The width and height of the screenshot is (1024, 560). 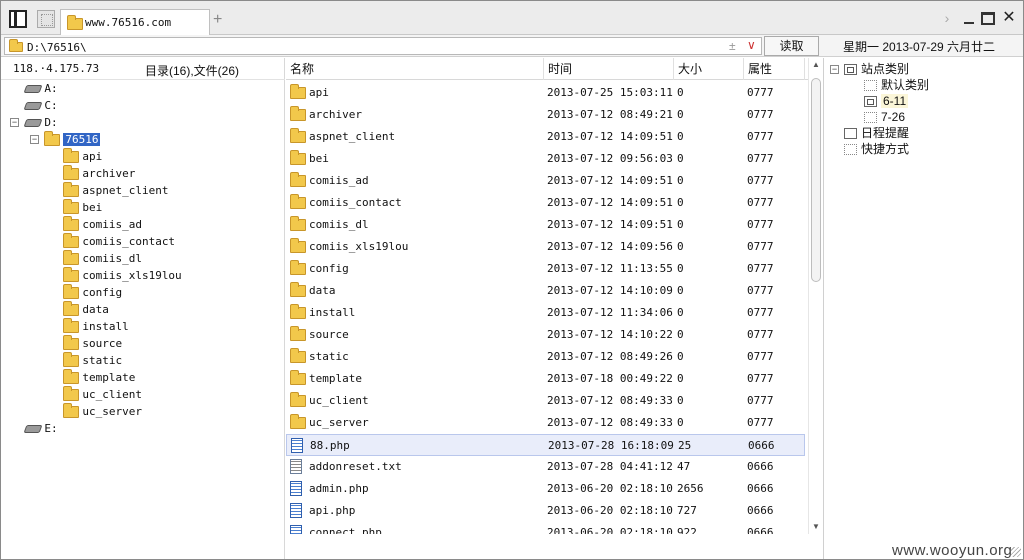 I want to click on column-attr: 属性, so click(x=774, y=69).